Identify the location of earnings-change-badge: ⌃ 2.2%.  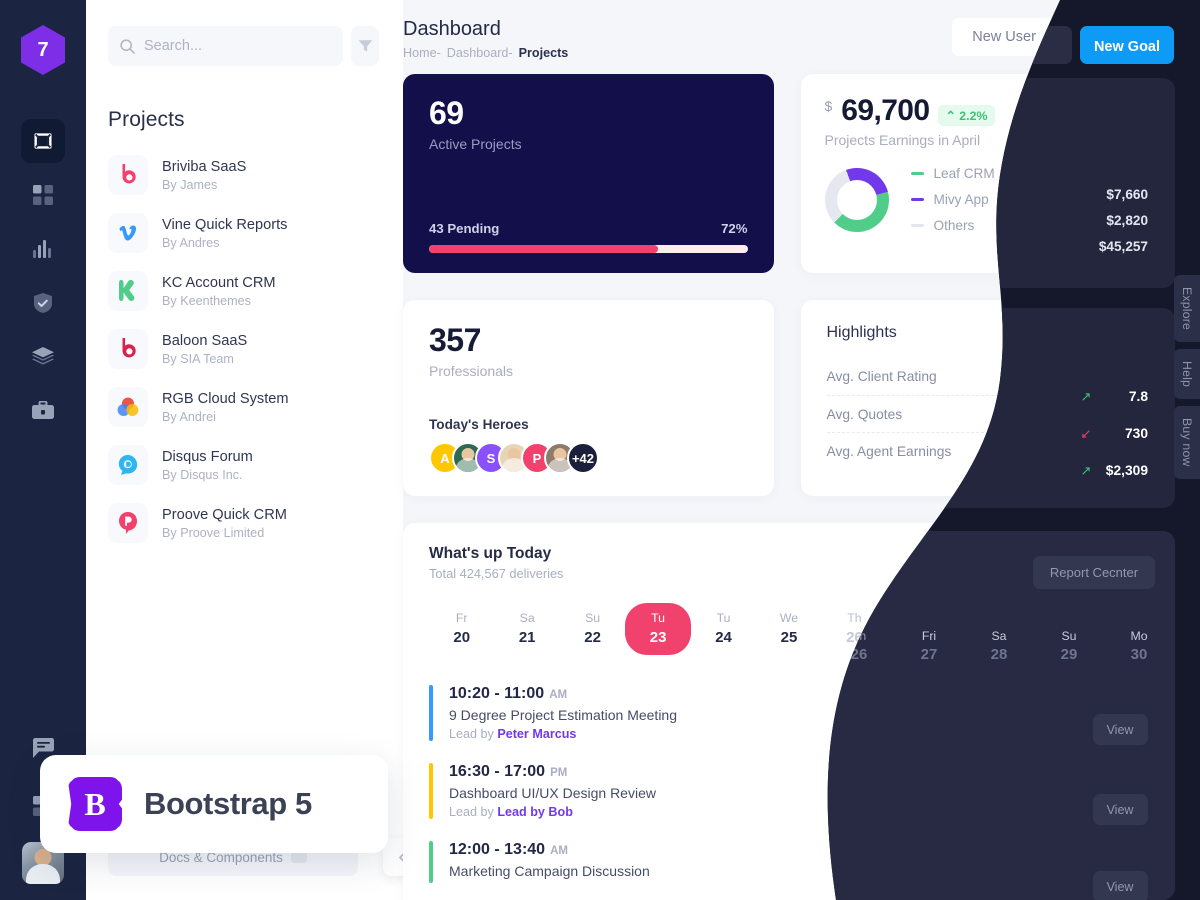
(966, 115).